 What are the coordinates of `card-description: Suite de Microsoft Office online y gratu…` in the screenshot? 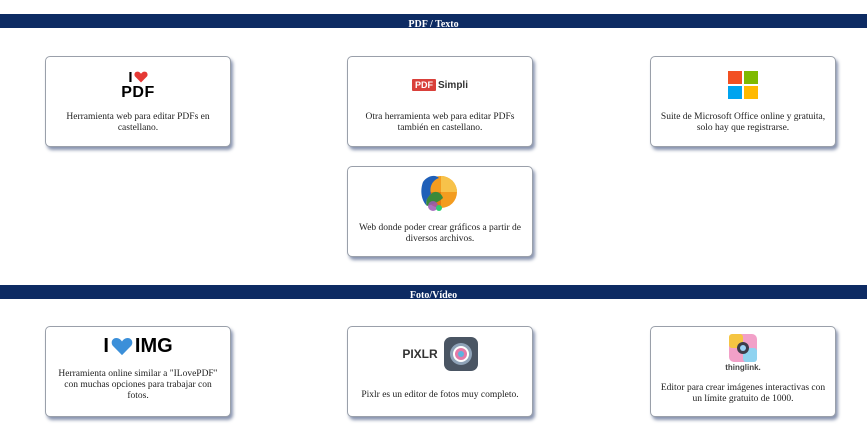 It's located at (743, 122).